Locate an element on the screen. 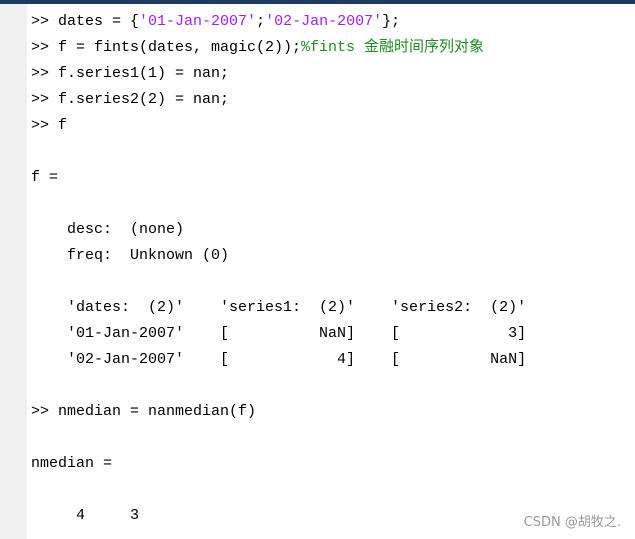 This screenshot has width=635, height=539. code-text: >> f.series2(2) = nan; is located at coordinates (130, 99).